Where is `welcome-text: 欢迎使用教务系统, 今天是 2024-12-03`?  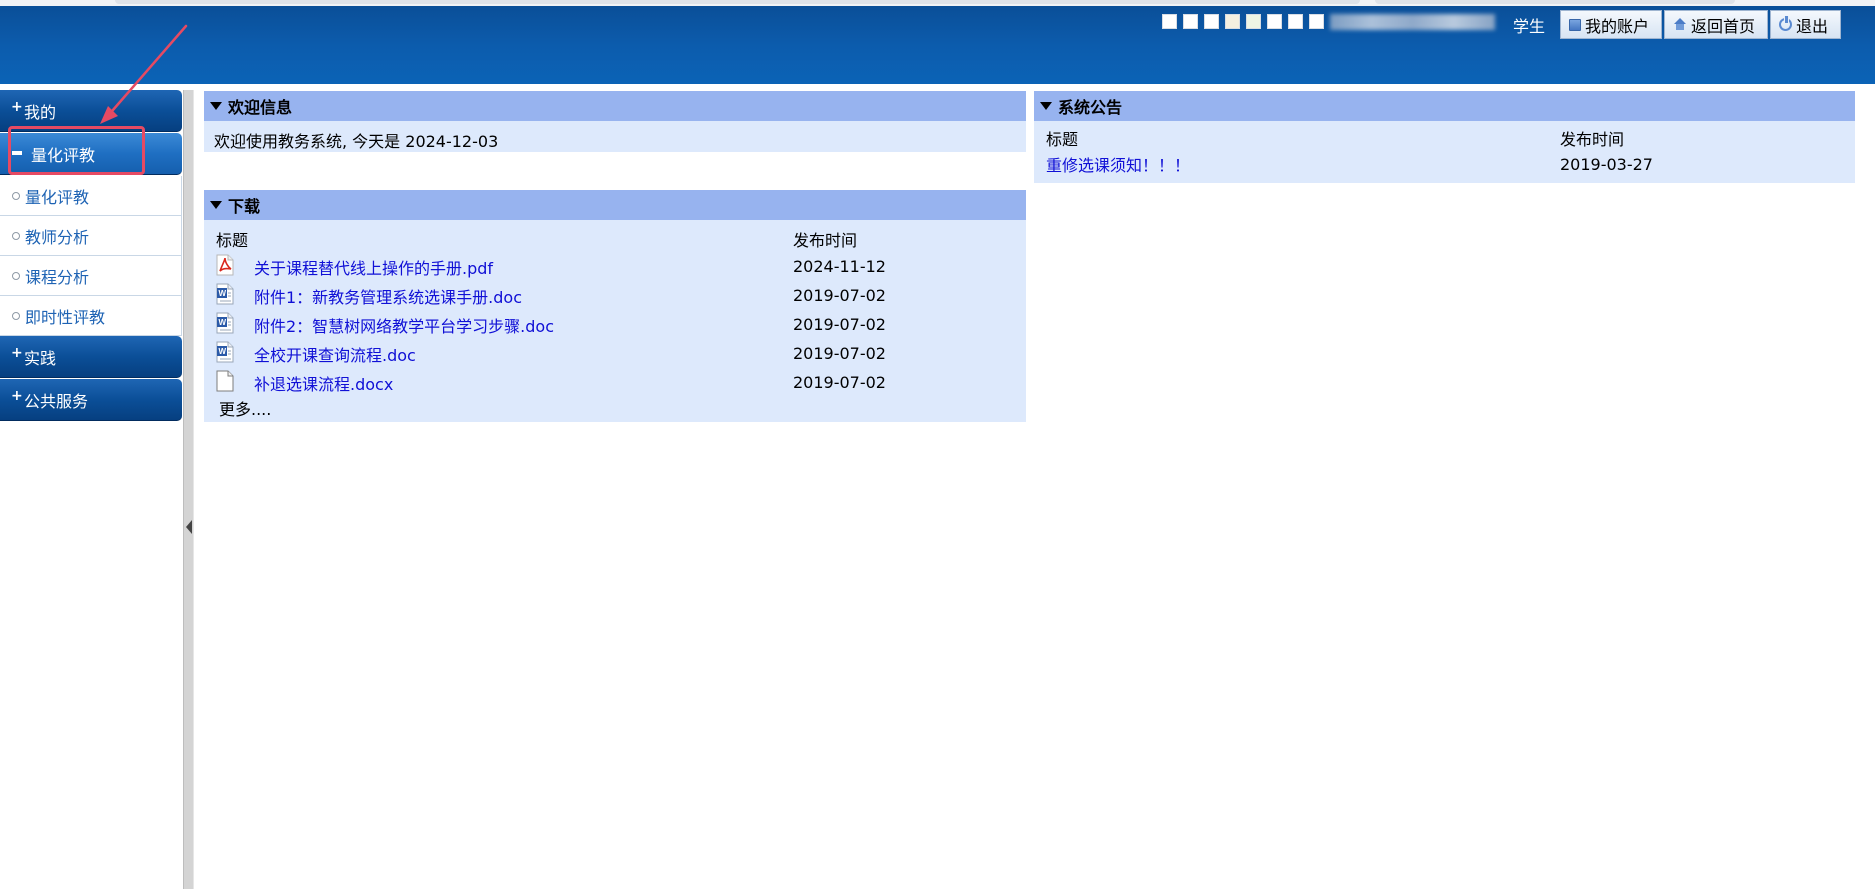 welcome-text: 欢迎使用教务系统, 今天是 2024-12-03 is located at coordinates (356, 141).